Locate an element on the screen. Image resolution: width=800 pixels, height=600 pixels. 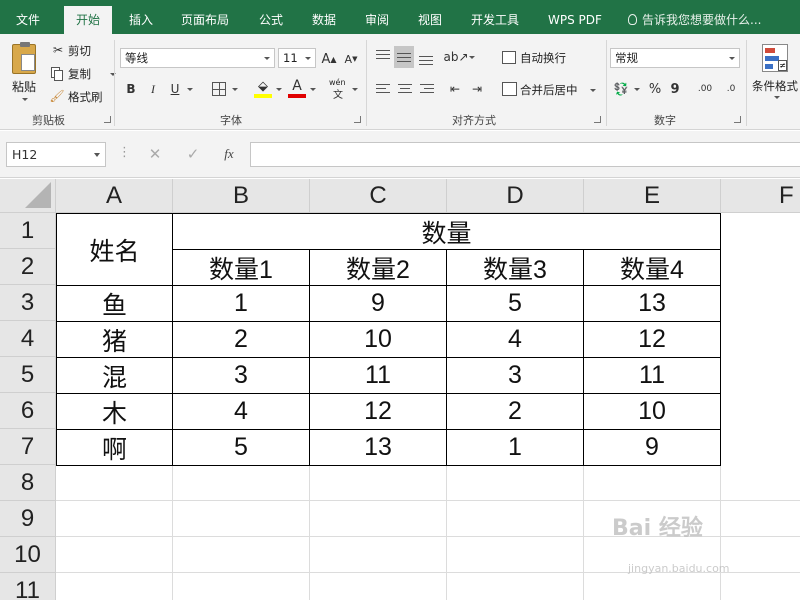
cell-a5: 混 is located at coordinates (114, 375).